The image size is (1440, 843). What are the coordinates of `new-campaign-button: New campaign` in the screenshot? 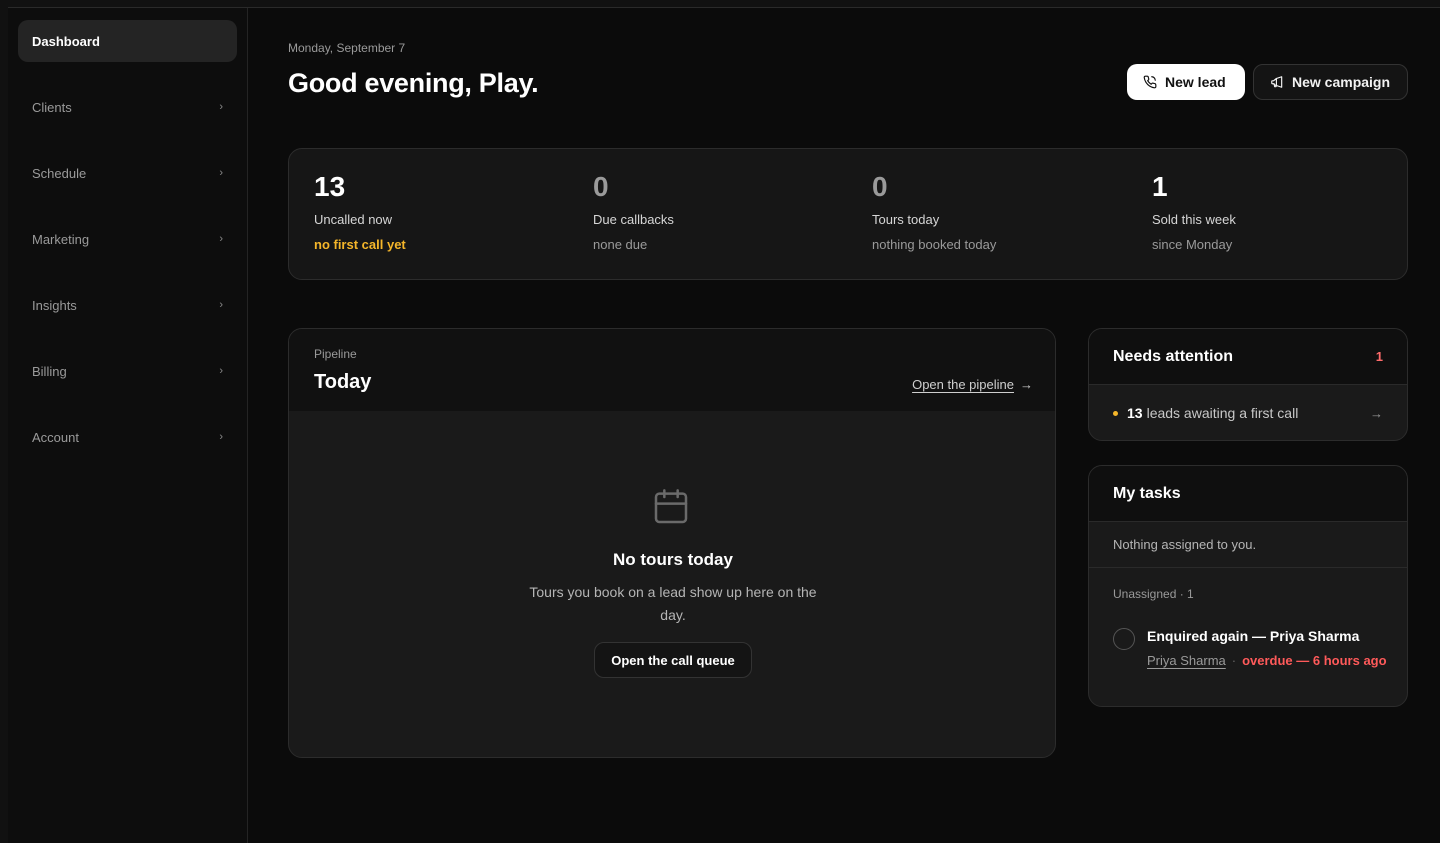 It's located at (1330, 82).